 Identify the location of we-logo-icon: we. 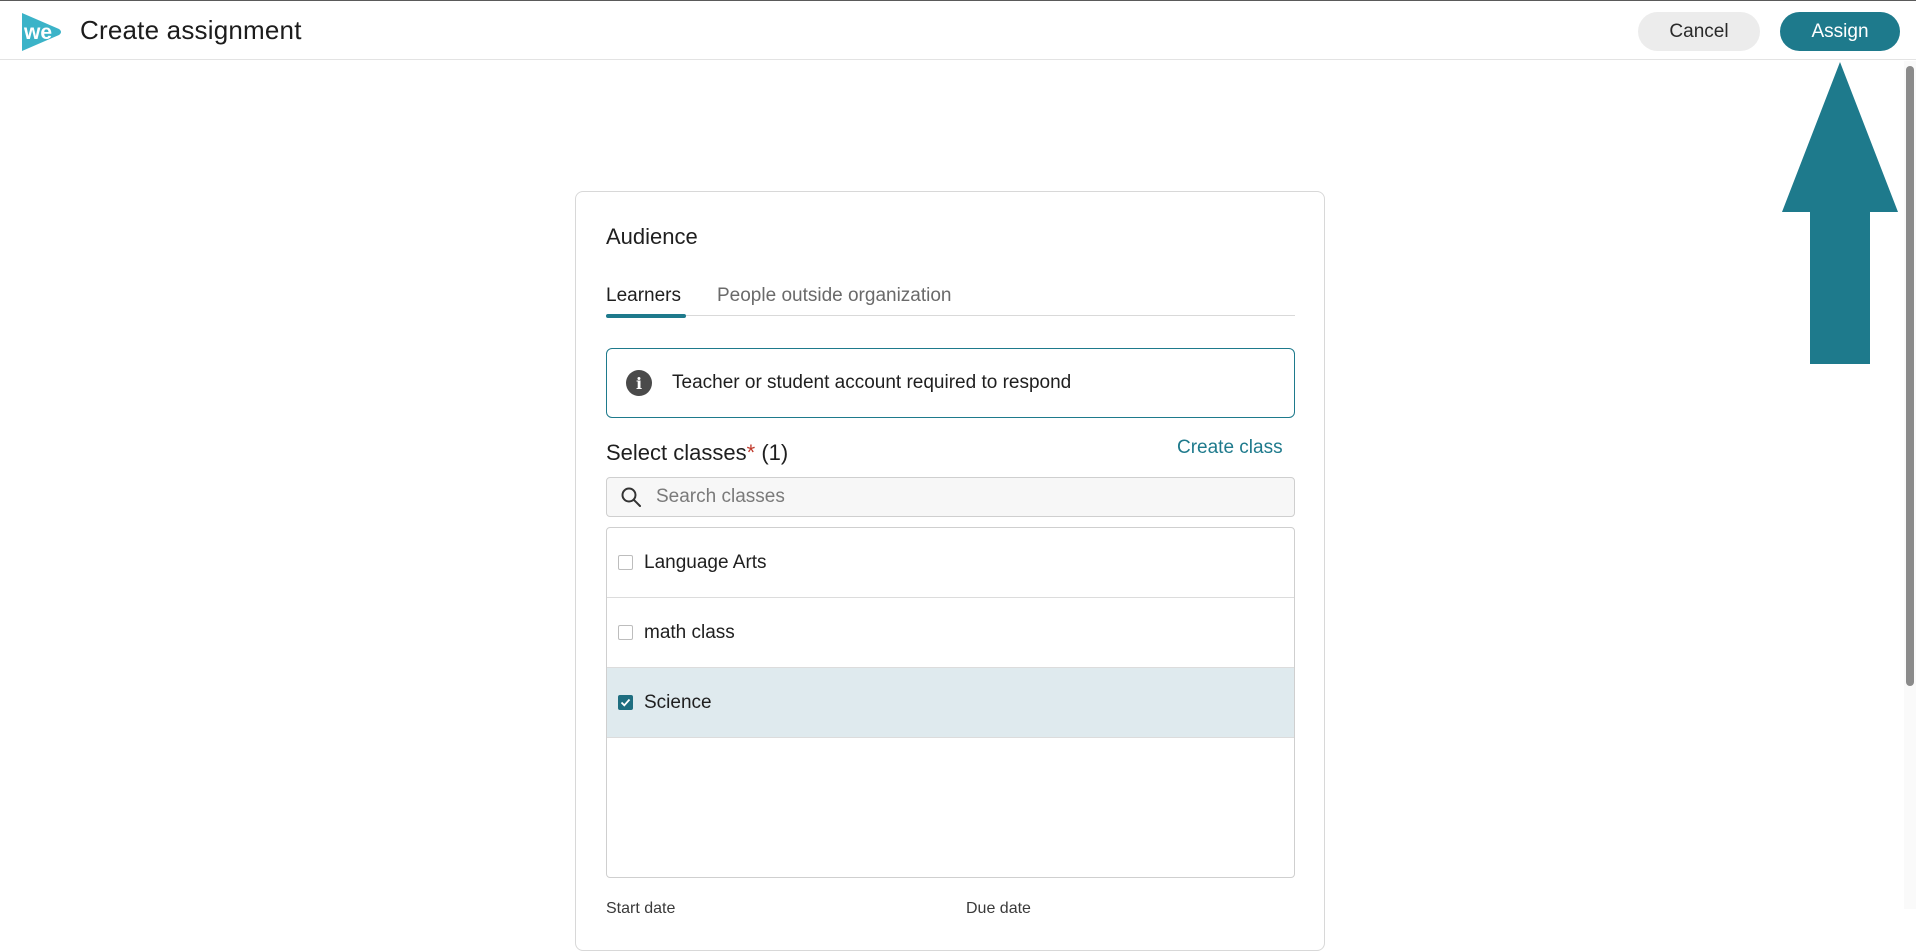
(41, 32).